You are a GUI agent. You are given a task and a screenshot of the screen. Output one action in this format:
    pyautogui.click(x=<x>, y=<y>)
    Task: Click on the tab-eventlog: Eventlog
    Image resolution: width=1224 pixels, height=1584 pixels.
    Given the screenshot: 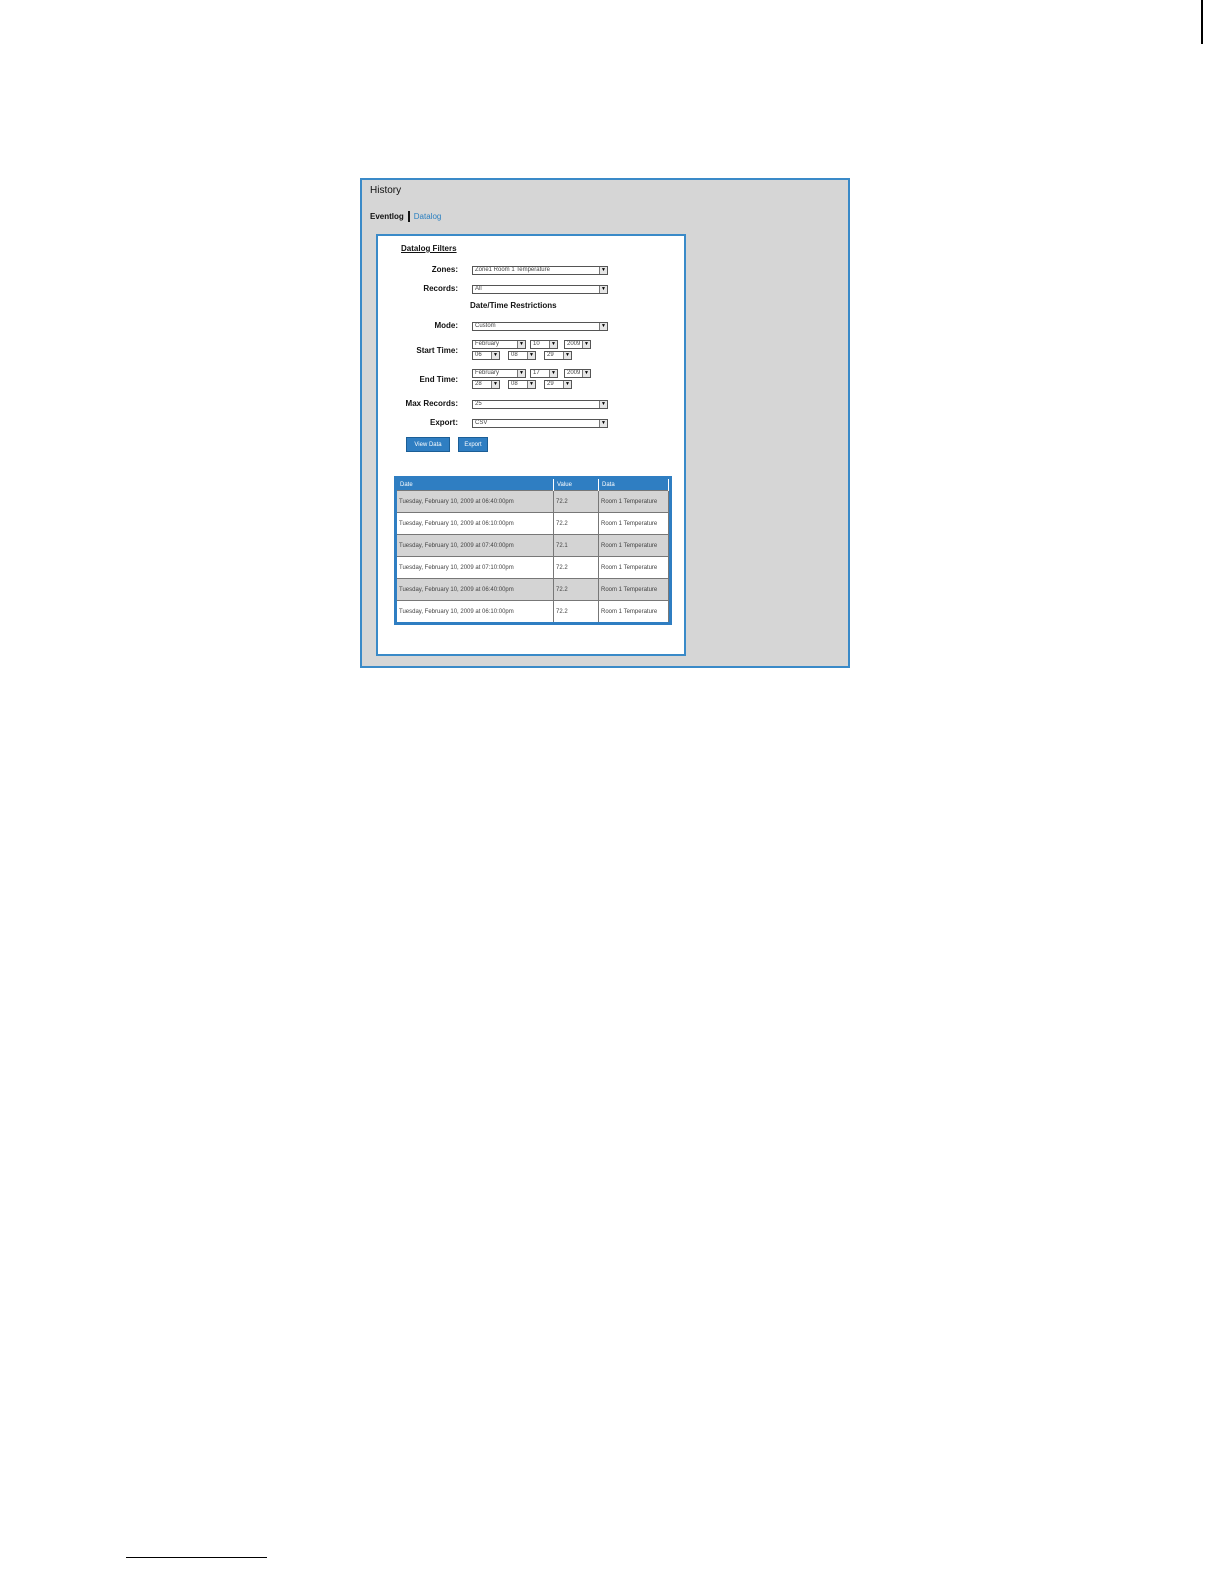 What is the action you would take?
    pyautogui.click(x=387, y=216)
    